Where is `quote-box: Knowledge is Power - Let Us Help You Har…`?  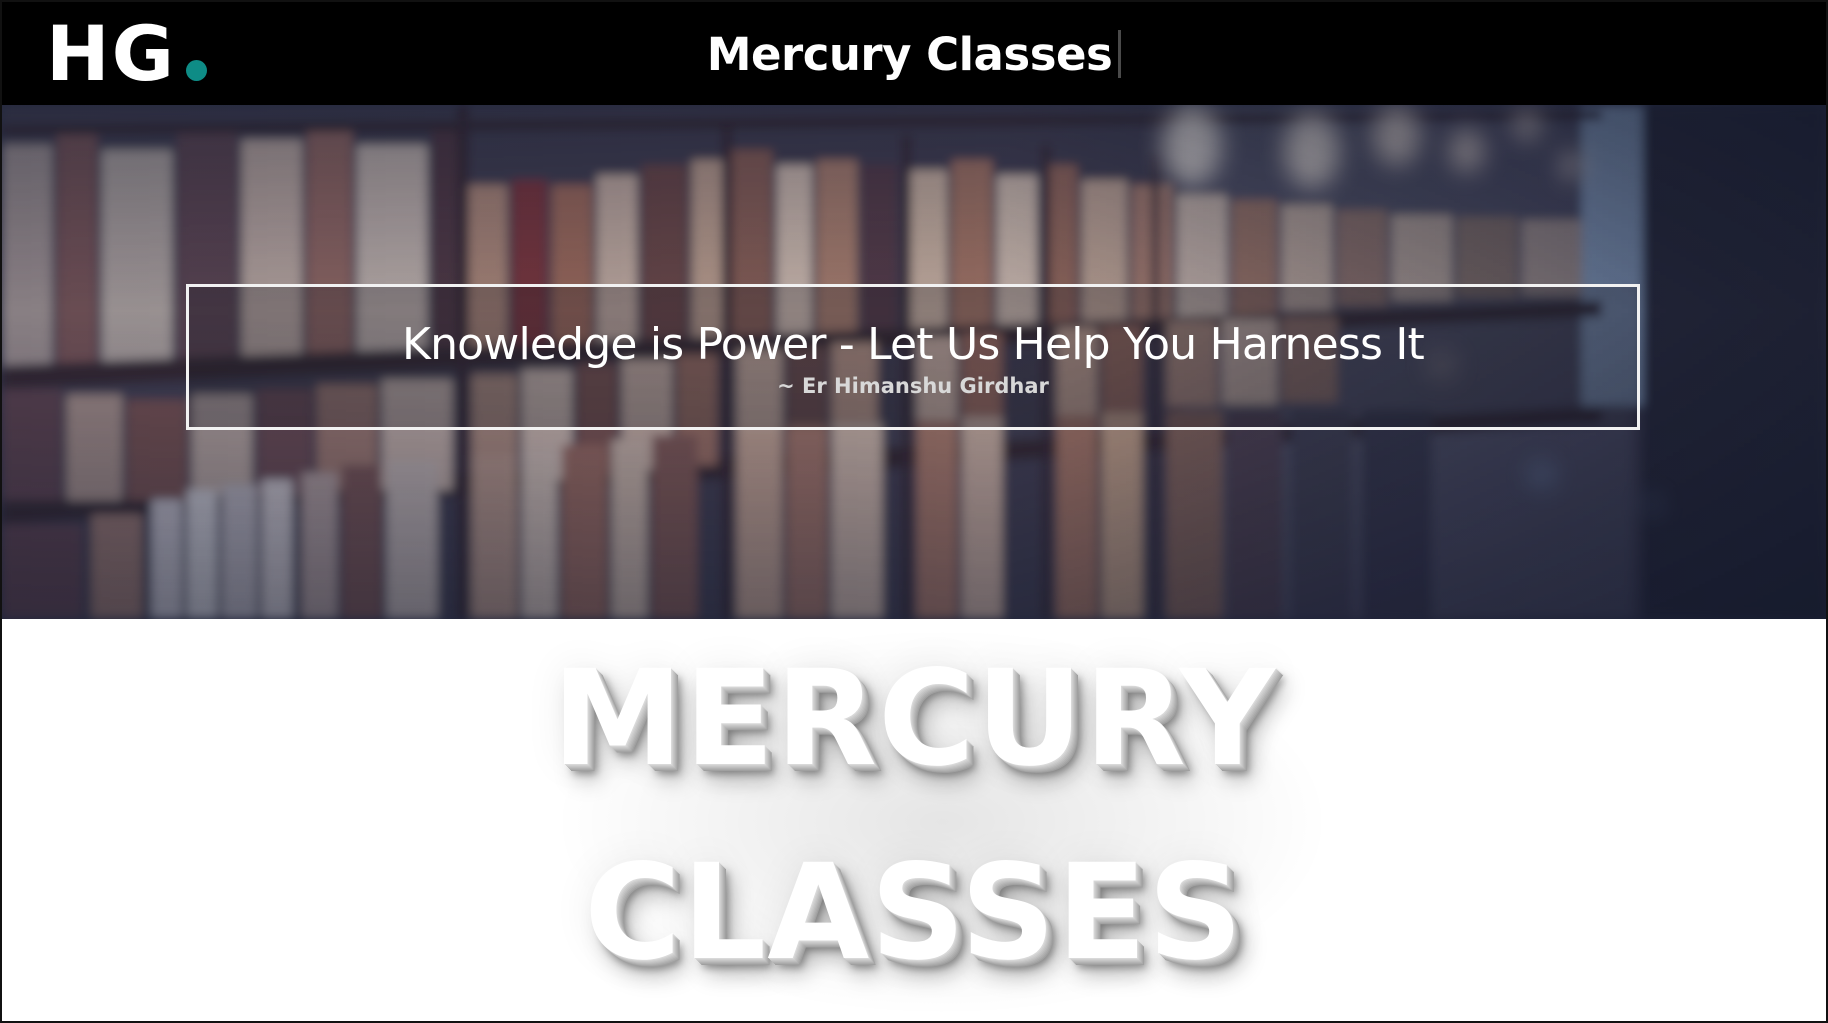 quote-box: Knowledge is Power - Let Us Help You Har… is located at coordinates (913, 357).